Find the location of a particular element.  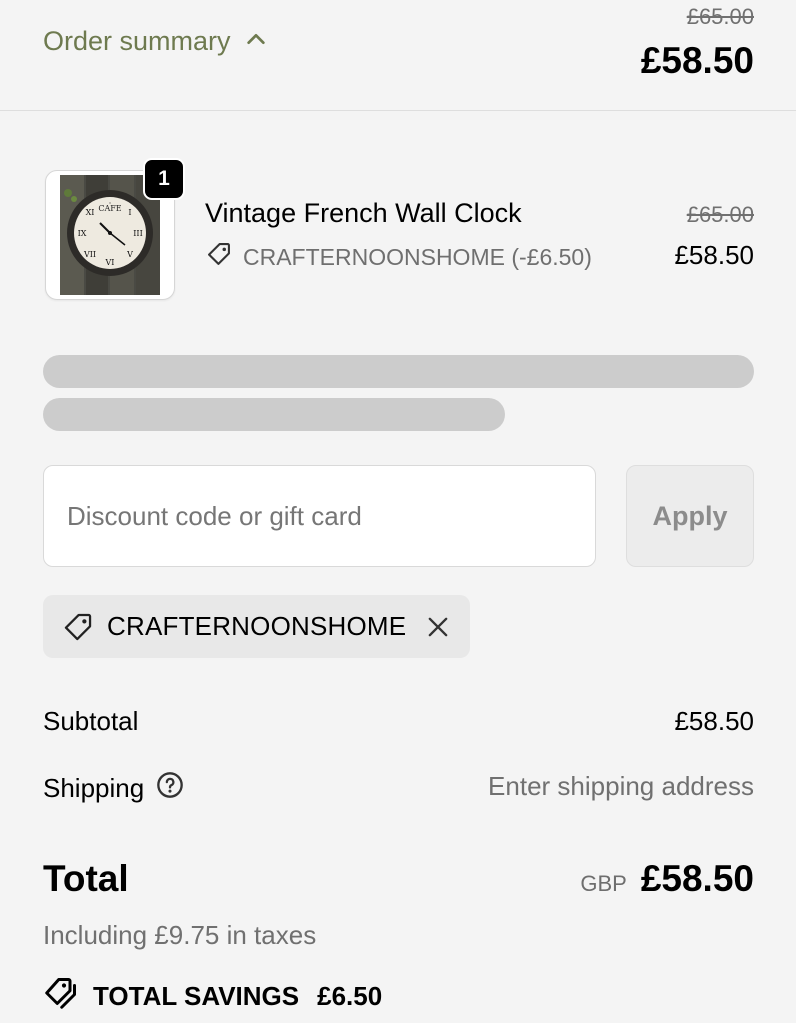

total-label: Total is located at coordinates (86, 878).